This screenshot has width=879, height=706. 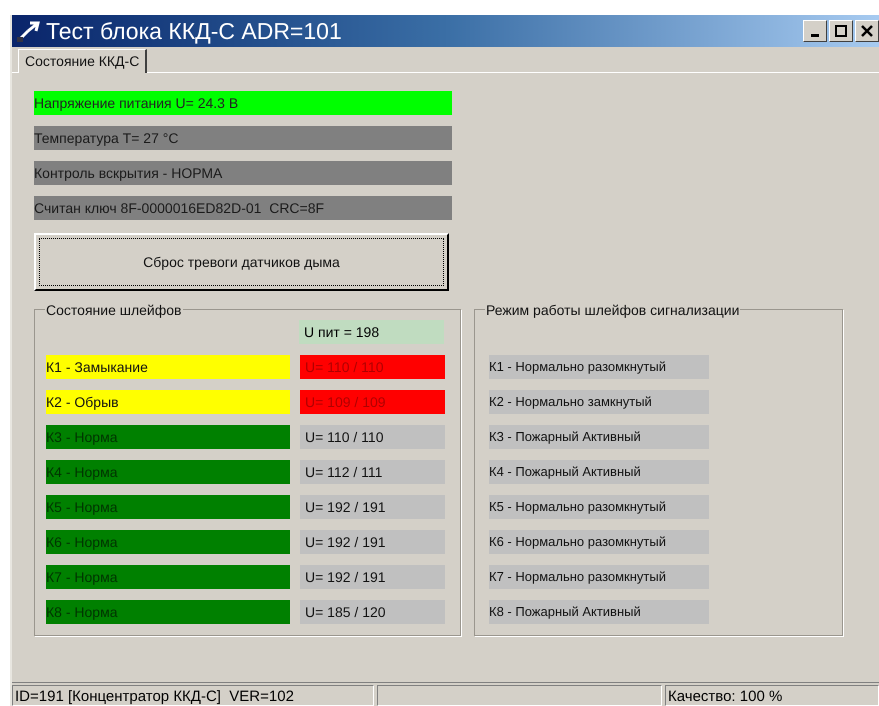 What do you see at coordinates (599, 437) in the screenshot?
I see `loop-mode: К3 - Пожарный Активный` at bounding box center [599, 437].